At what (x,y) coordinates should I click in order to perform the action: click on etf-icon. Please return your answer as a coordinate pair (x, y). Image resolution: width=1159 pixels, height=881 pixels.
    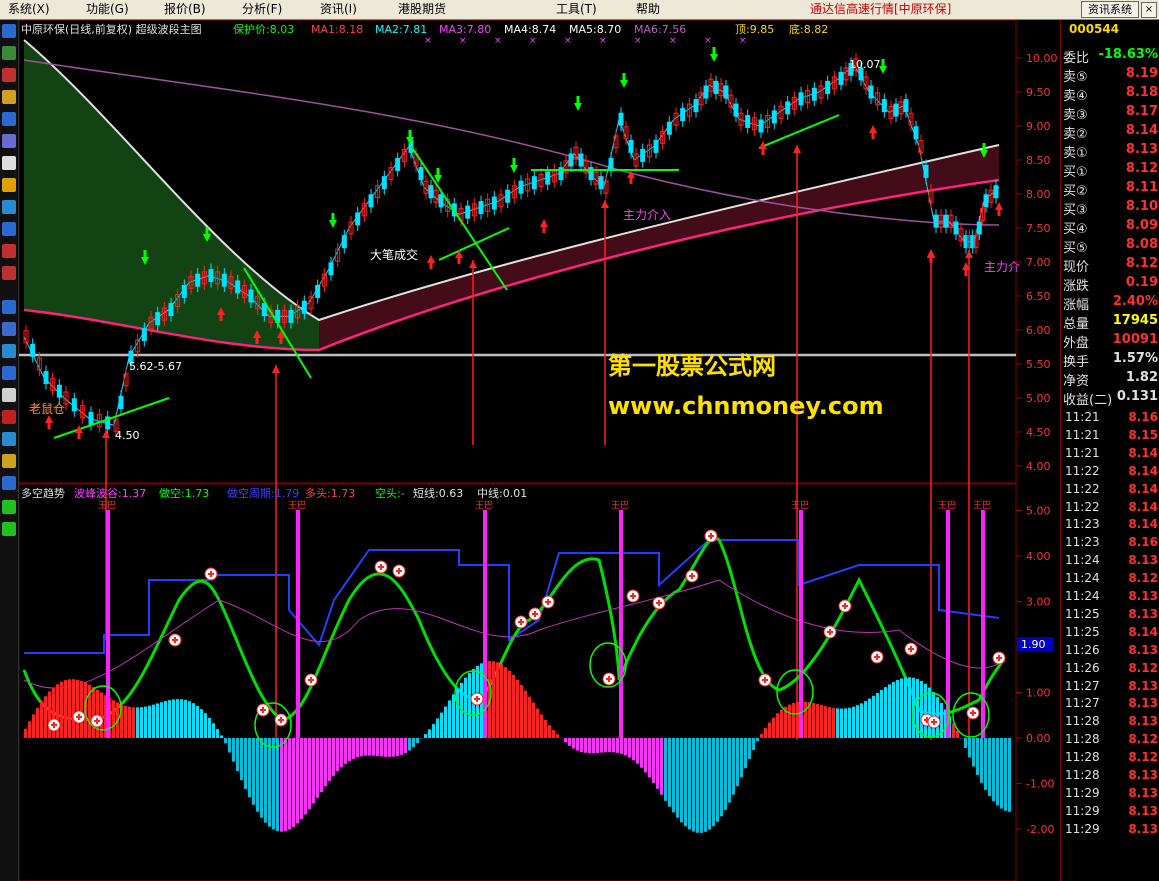
    Looking at the image, I should click on (9, 273).